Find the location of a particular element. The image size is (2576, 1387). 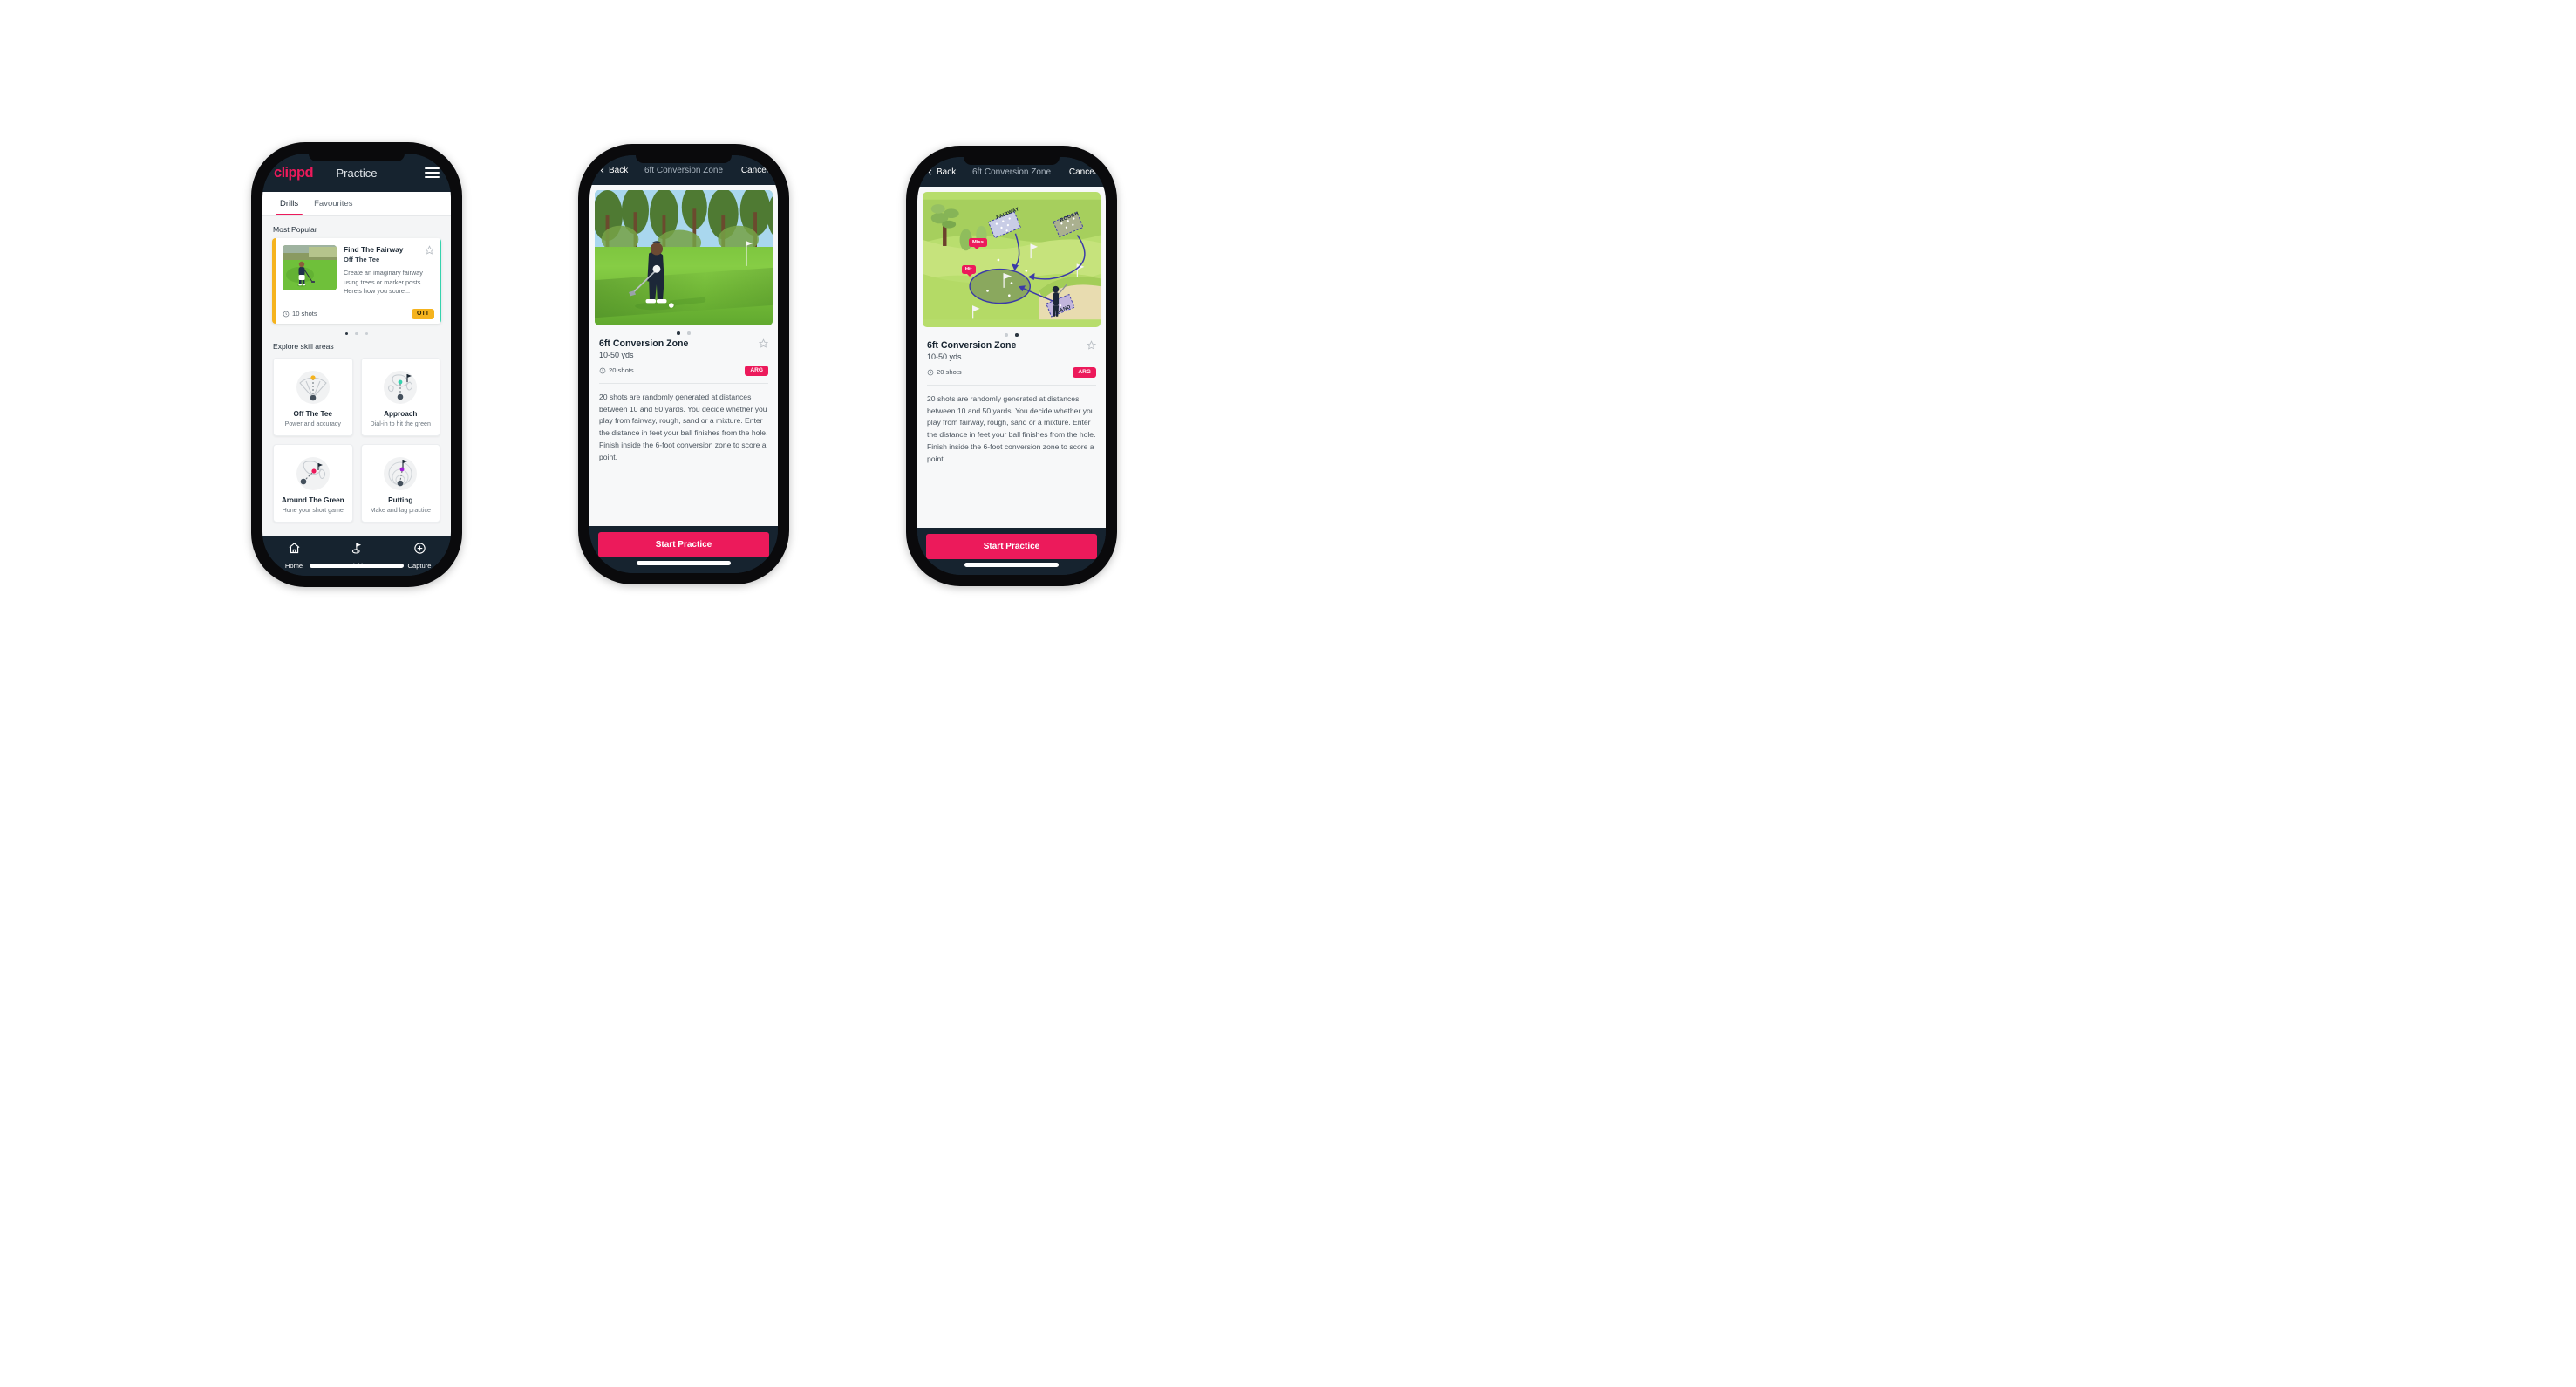

skill-name: Approach is located at coordinates (401, 415).